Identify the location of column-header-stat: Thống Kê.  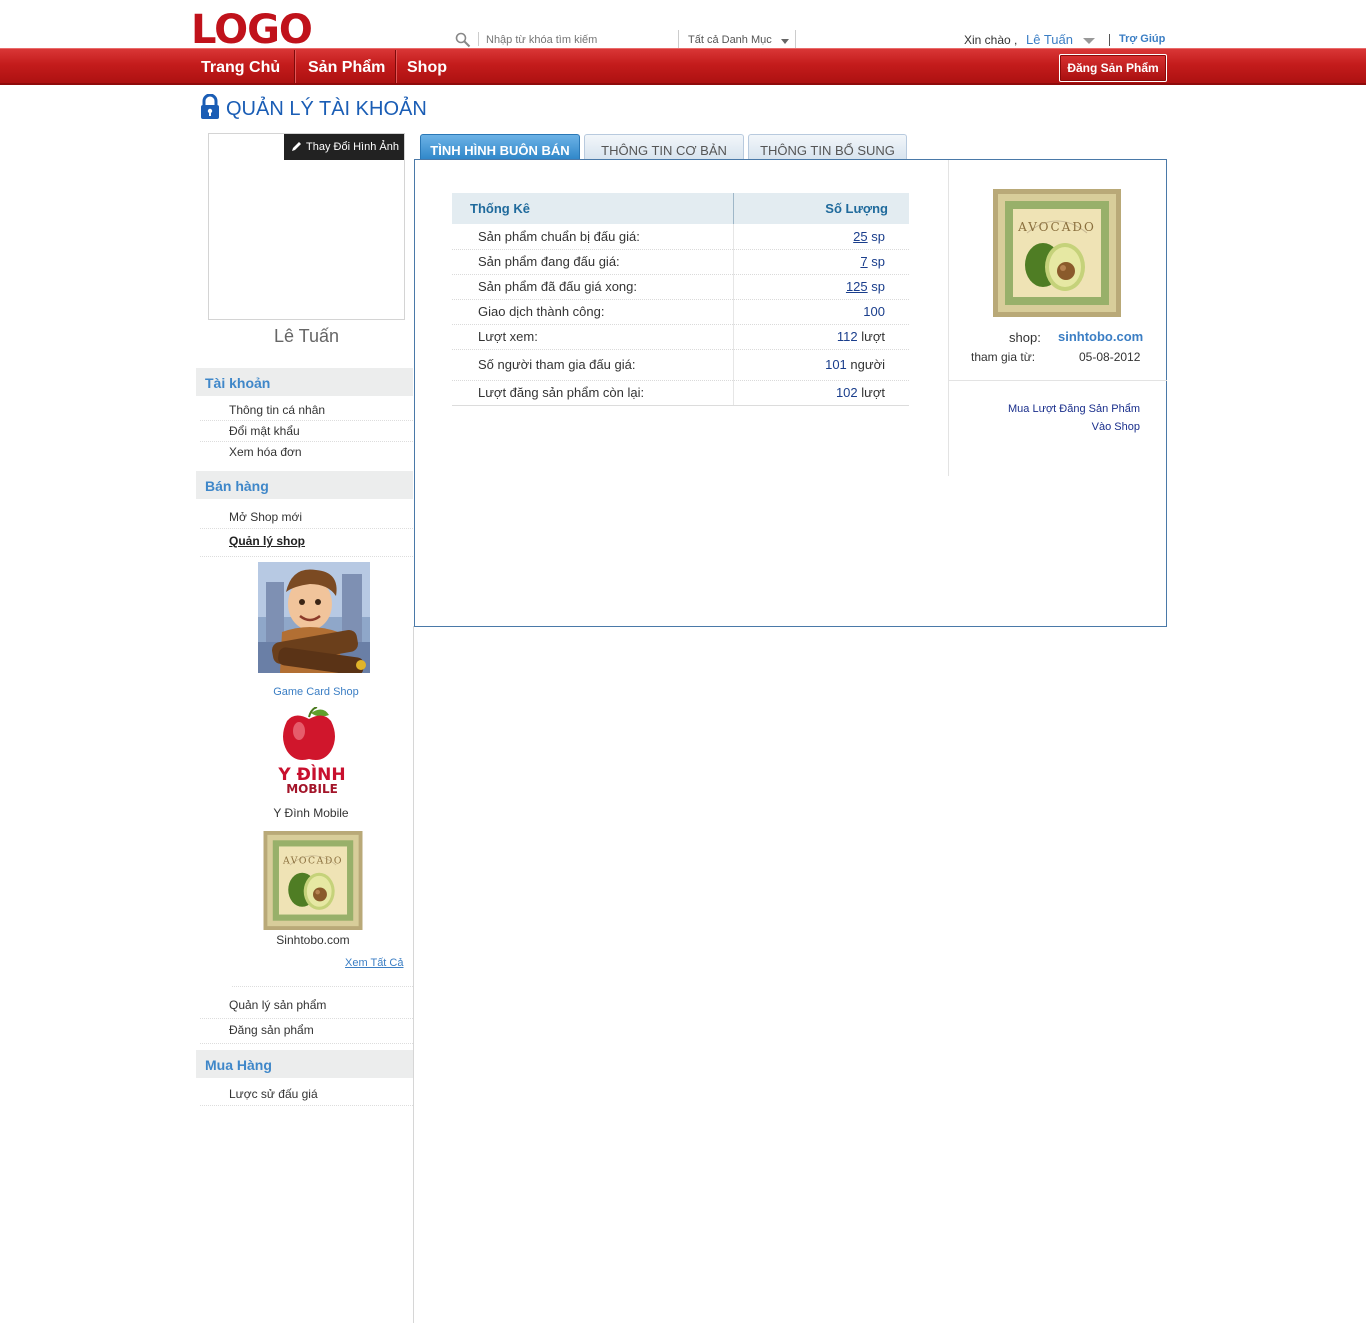
(593, 208).